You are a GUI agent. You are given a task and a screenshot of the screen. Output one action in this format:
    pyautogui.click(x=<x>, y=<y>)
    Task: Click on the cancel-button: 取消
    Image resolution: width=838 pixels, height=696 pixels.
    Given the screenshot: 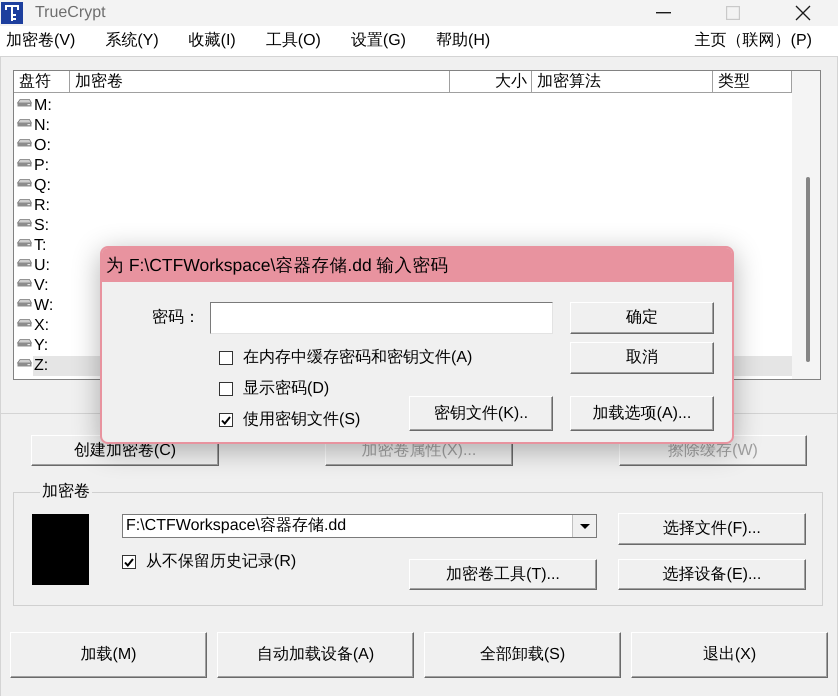 What is the action you would take?
    pyautogui.click(x=642, y=358)
    